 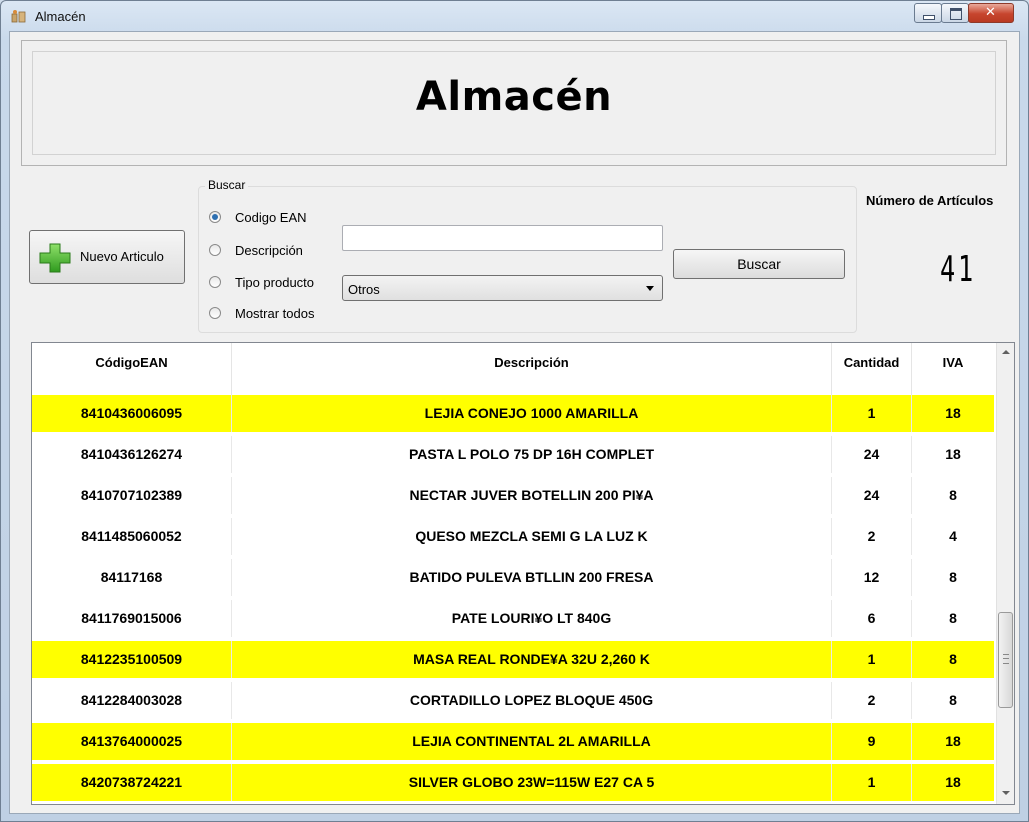 I want to click on header-panel: Almacén, so click(x=514, y=103).